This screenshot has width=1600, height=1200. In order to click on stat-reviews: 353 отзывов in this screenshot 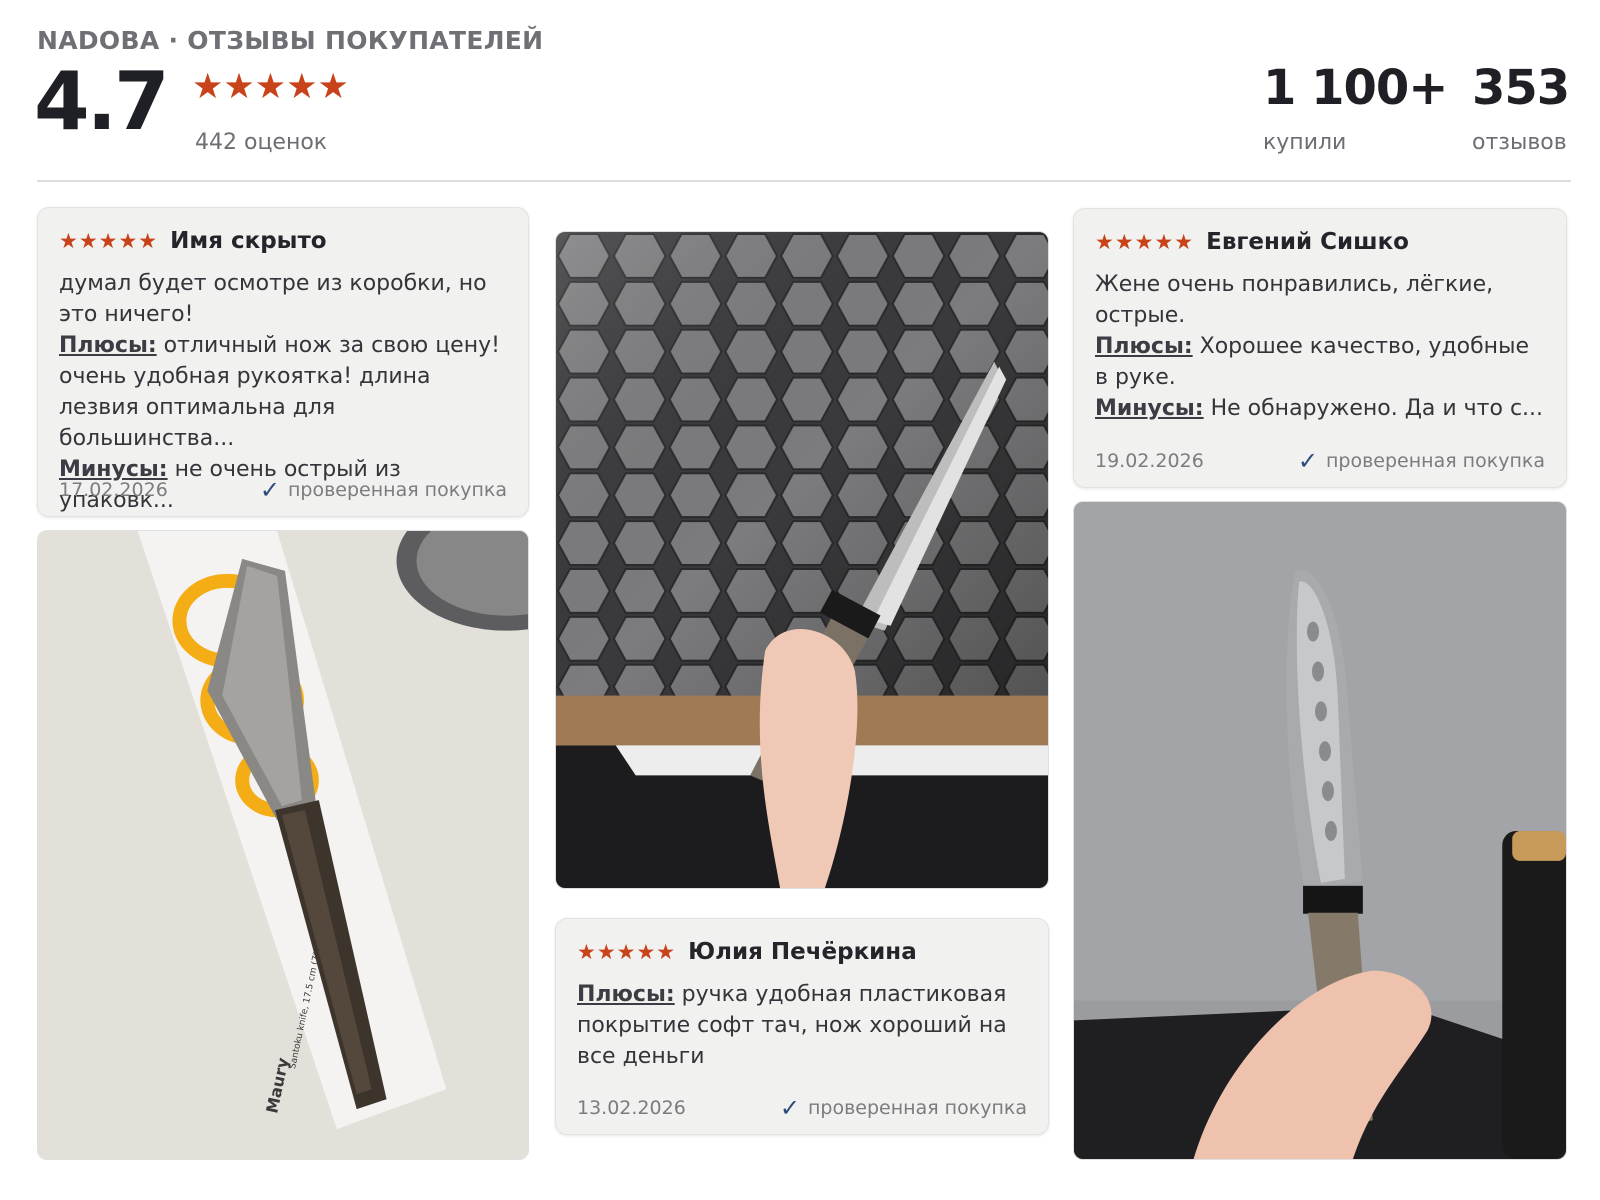, I will do `click(1521, 107)`.